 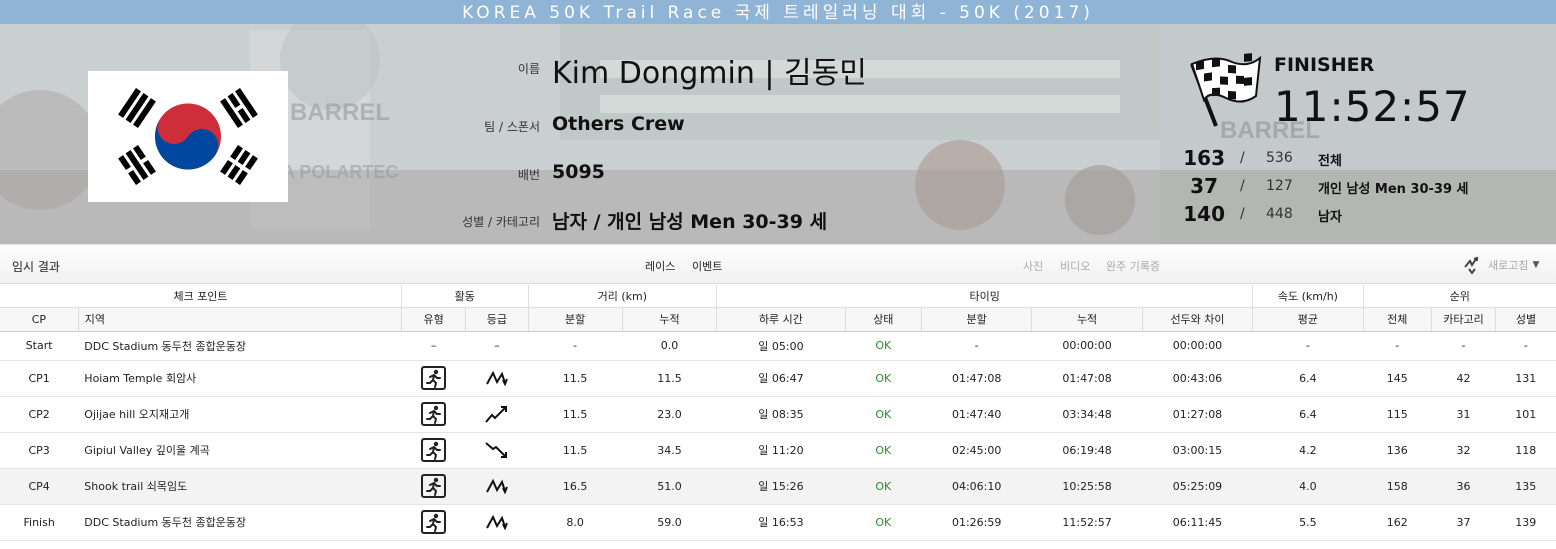 I want to click on cell-time-of-day: 일 08:35, so click(x=781, y=414).